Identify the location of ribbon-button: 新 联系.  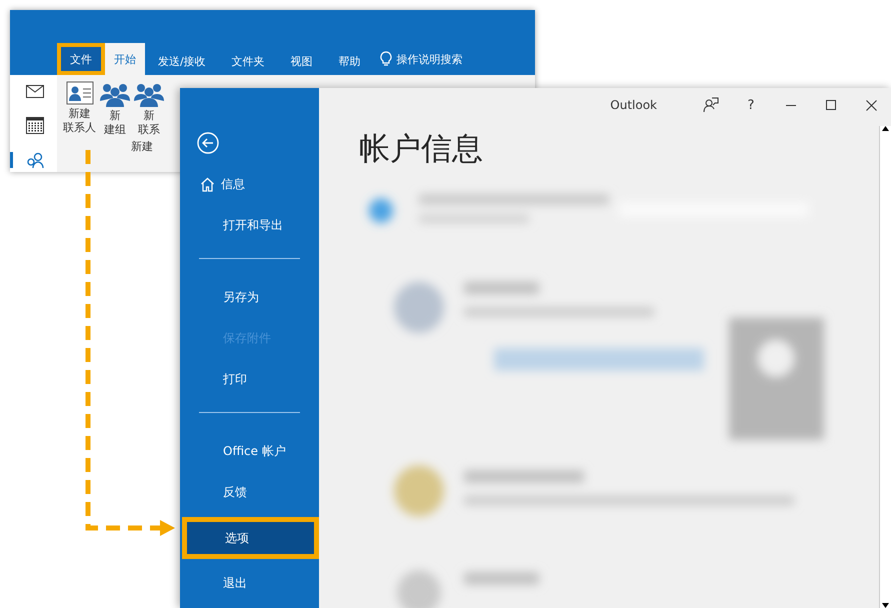
(149, 109).